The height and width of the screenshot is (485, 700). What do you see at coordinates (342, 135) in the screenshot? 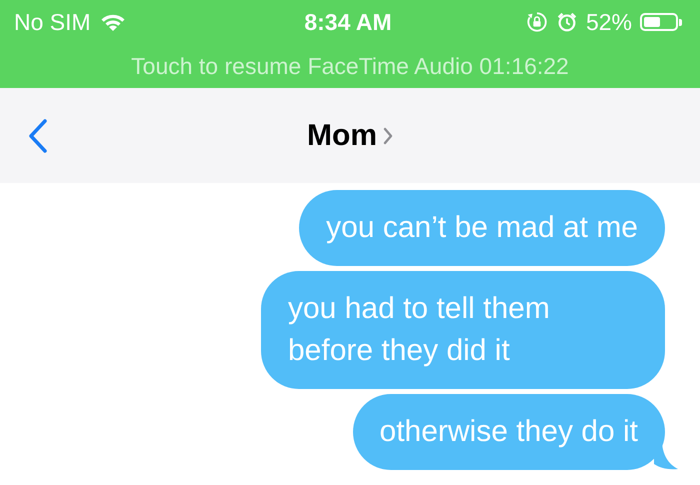
I see `contact-name: Mom` at bounding box center [342, 135].